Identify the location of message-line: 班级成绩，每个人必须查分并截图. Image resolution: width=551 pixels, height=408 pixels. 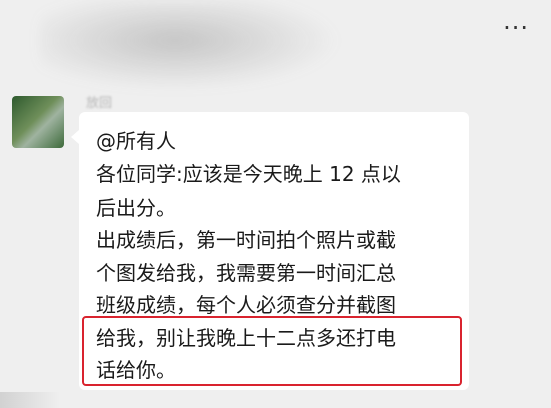
(246, 305).